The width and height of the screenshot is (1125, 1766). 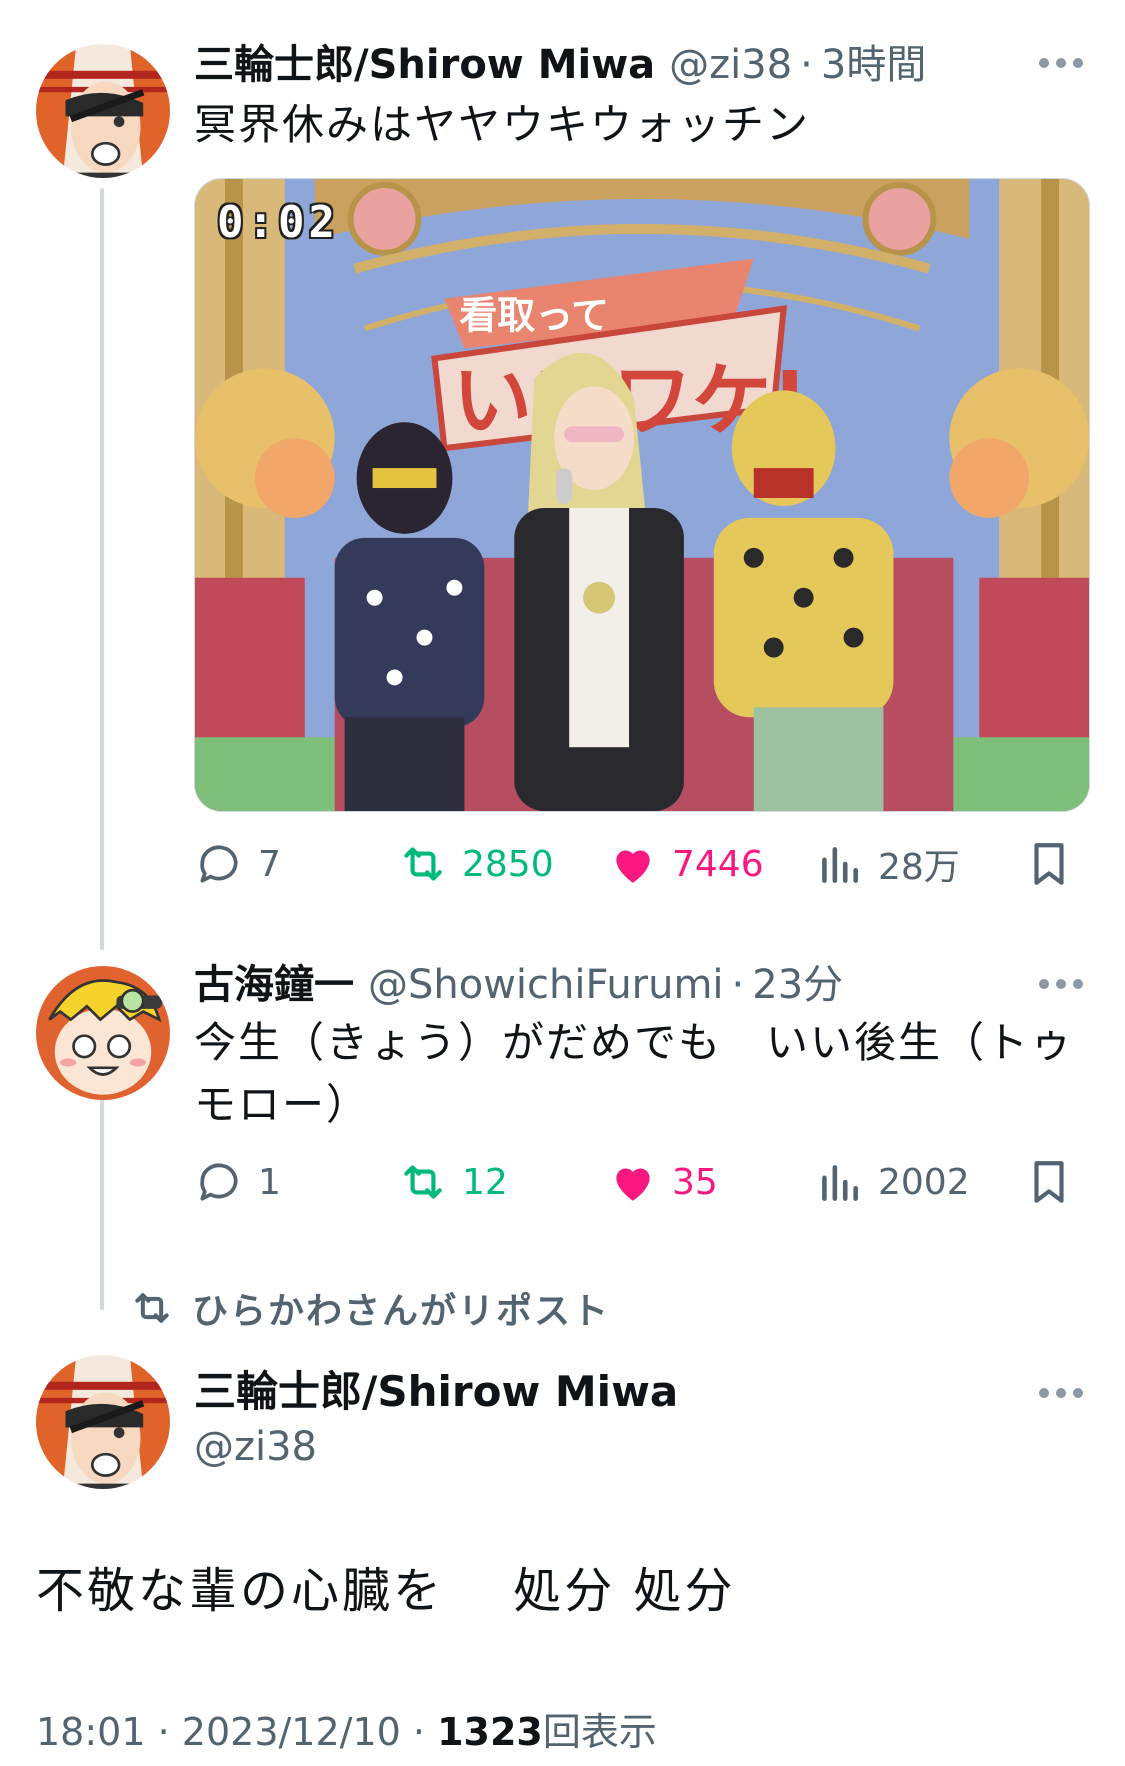 I want to click on tweet-header: 古海鐘一 @ShowichiFurumi · 23分, so click(x=518, y=985).